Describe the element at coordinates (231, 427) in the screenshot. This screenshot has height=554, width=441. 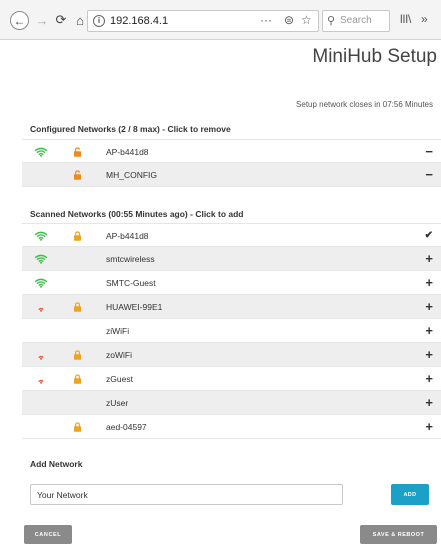
I see `scanned-network-row: aed-04597 +` at that location.